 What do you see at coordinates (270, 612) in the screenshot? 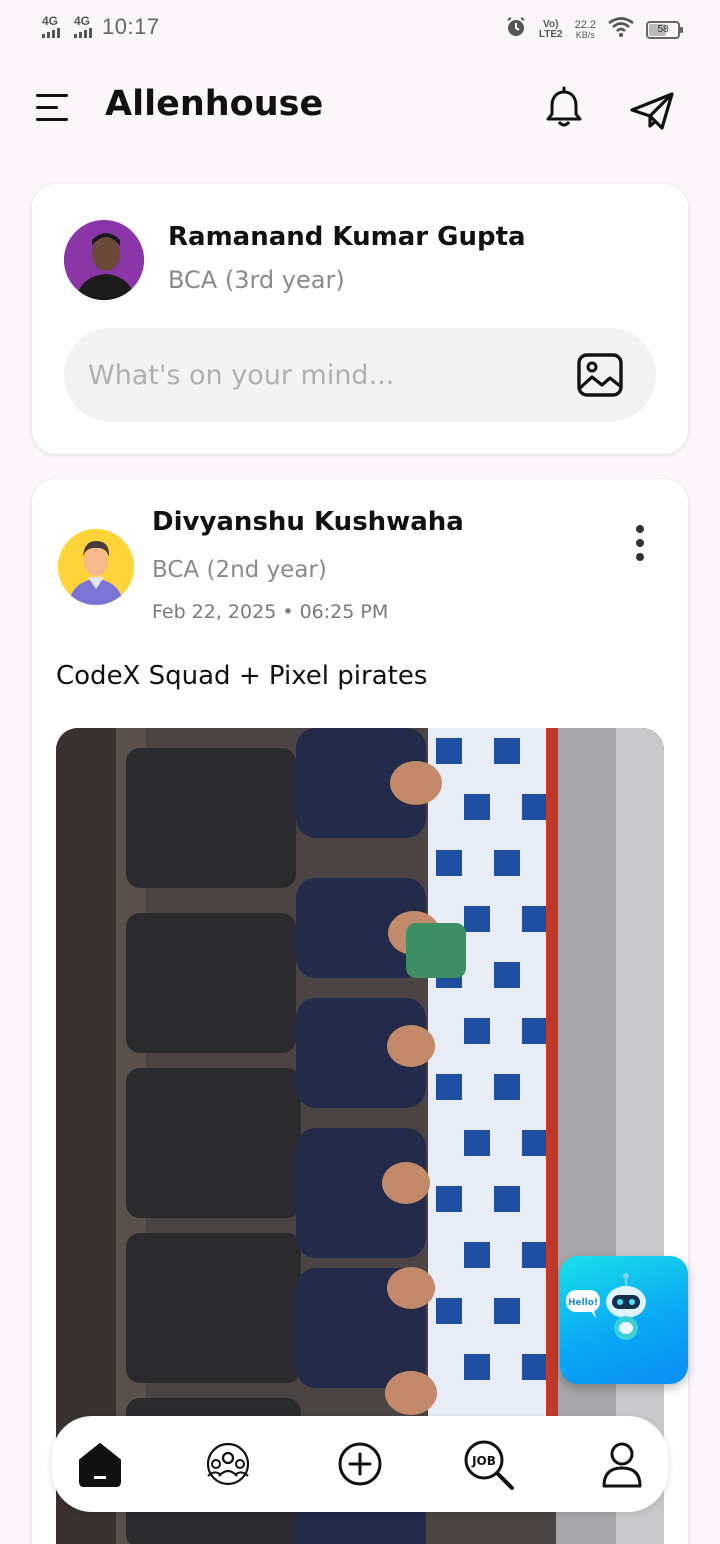
I see `post-timestamp: Feb 22, 2025 • 06:25 PM` at bounding box center [270, 612].